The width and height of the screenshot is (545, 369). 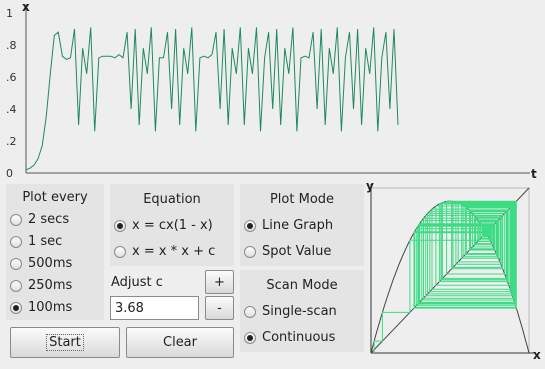 I want to click on scan-mode-option-continuous: Continuous, so click(x=289, y=337).